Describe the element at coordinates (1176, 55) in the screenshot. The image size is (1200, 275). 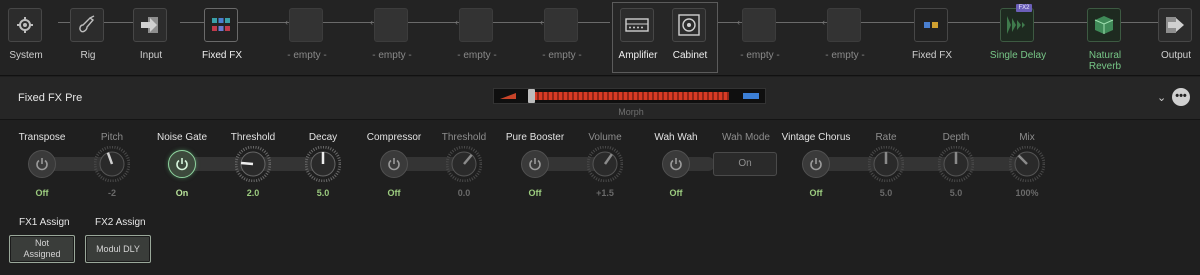
I see `slot-label: Output` at that location.